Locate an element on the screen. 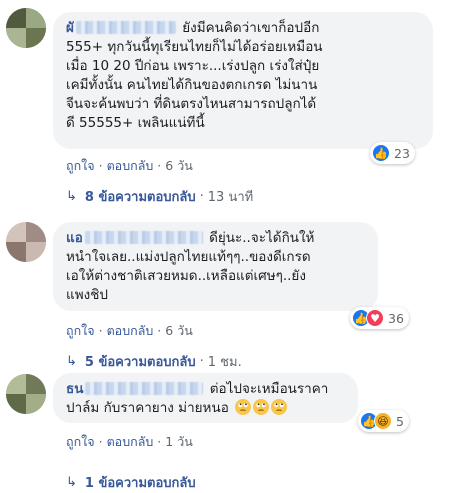 The height and width of the screenshot is (493, 459). love-icon: ♥ is located at coordinates (375, 318).